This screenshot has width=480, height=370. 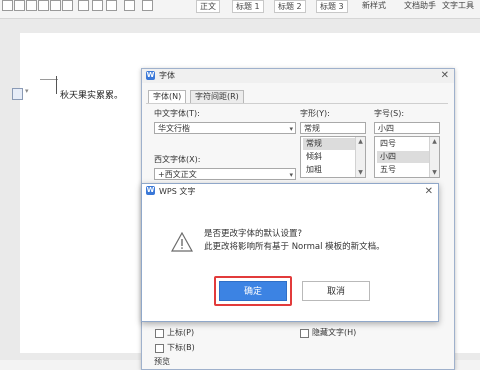 I want to click on ok-button: 确定, so click(x=253, y=291).